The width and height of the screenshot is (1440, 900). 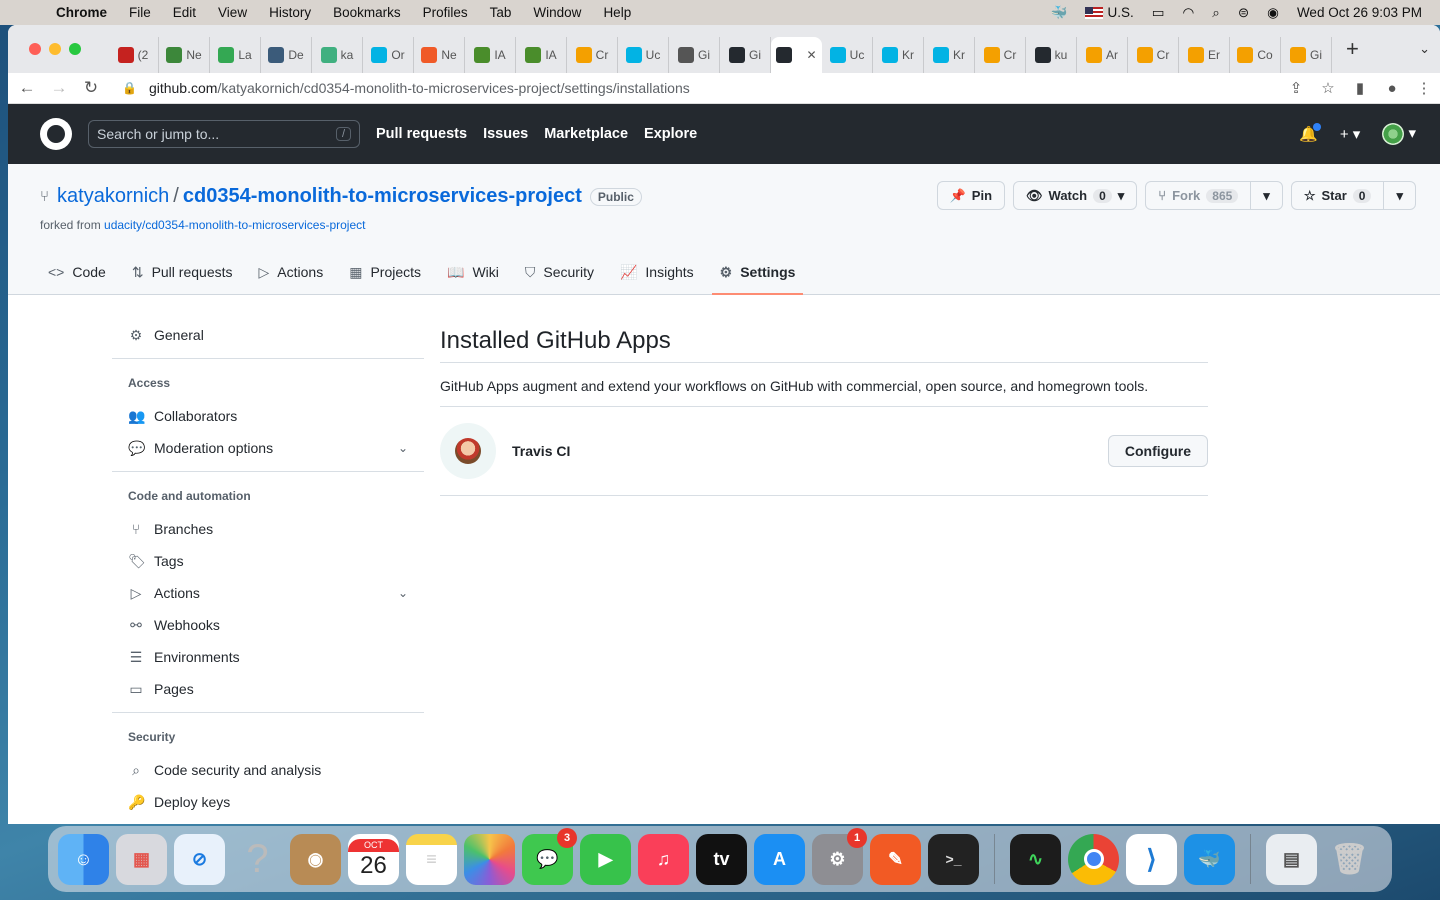 What do you see at coordinates (1392, 88) in the screenshot?
I see `profile-icon: ●` at bounding box center [1392, 88].